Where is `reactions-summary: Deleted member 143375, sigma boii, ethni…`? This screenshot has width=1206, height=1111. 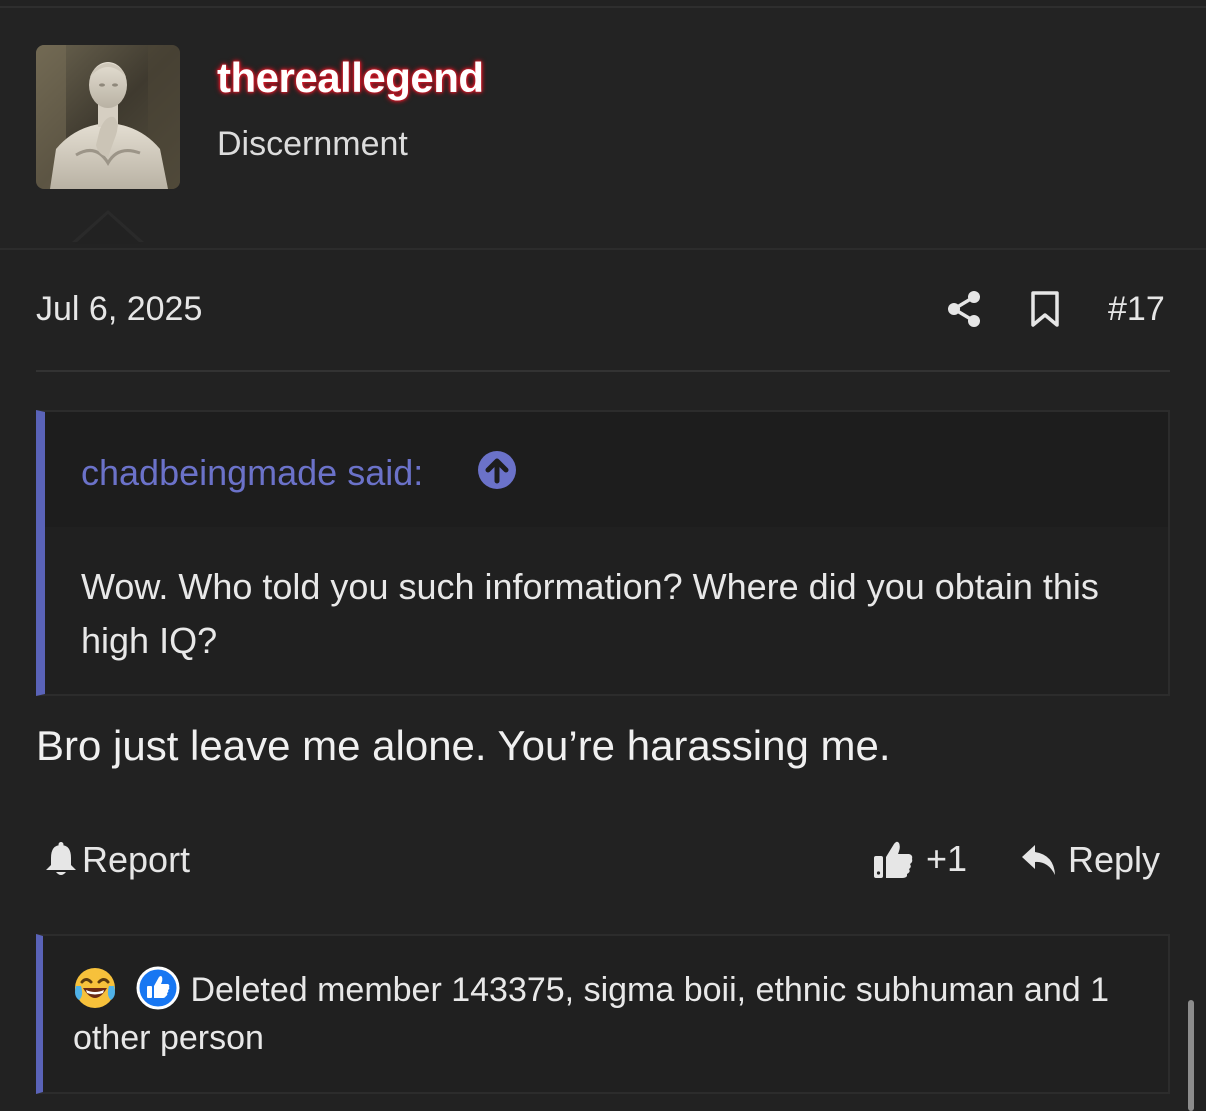 reactions-summary: Deleted member 143375, sigma boii, ethni… is located at coordinates (603, 1014).